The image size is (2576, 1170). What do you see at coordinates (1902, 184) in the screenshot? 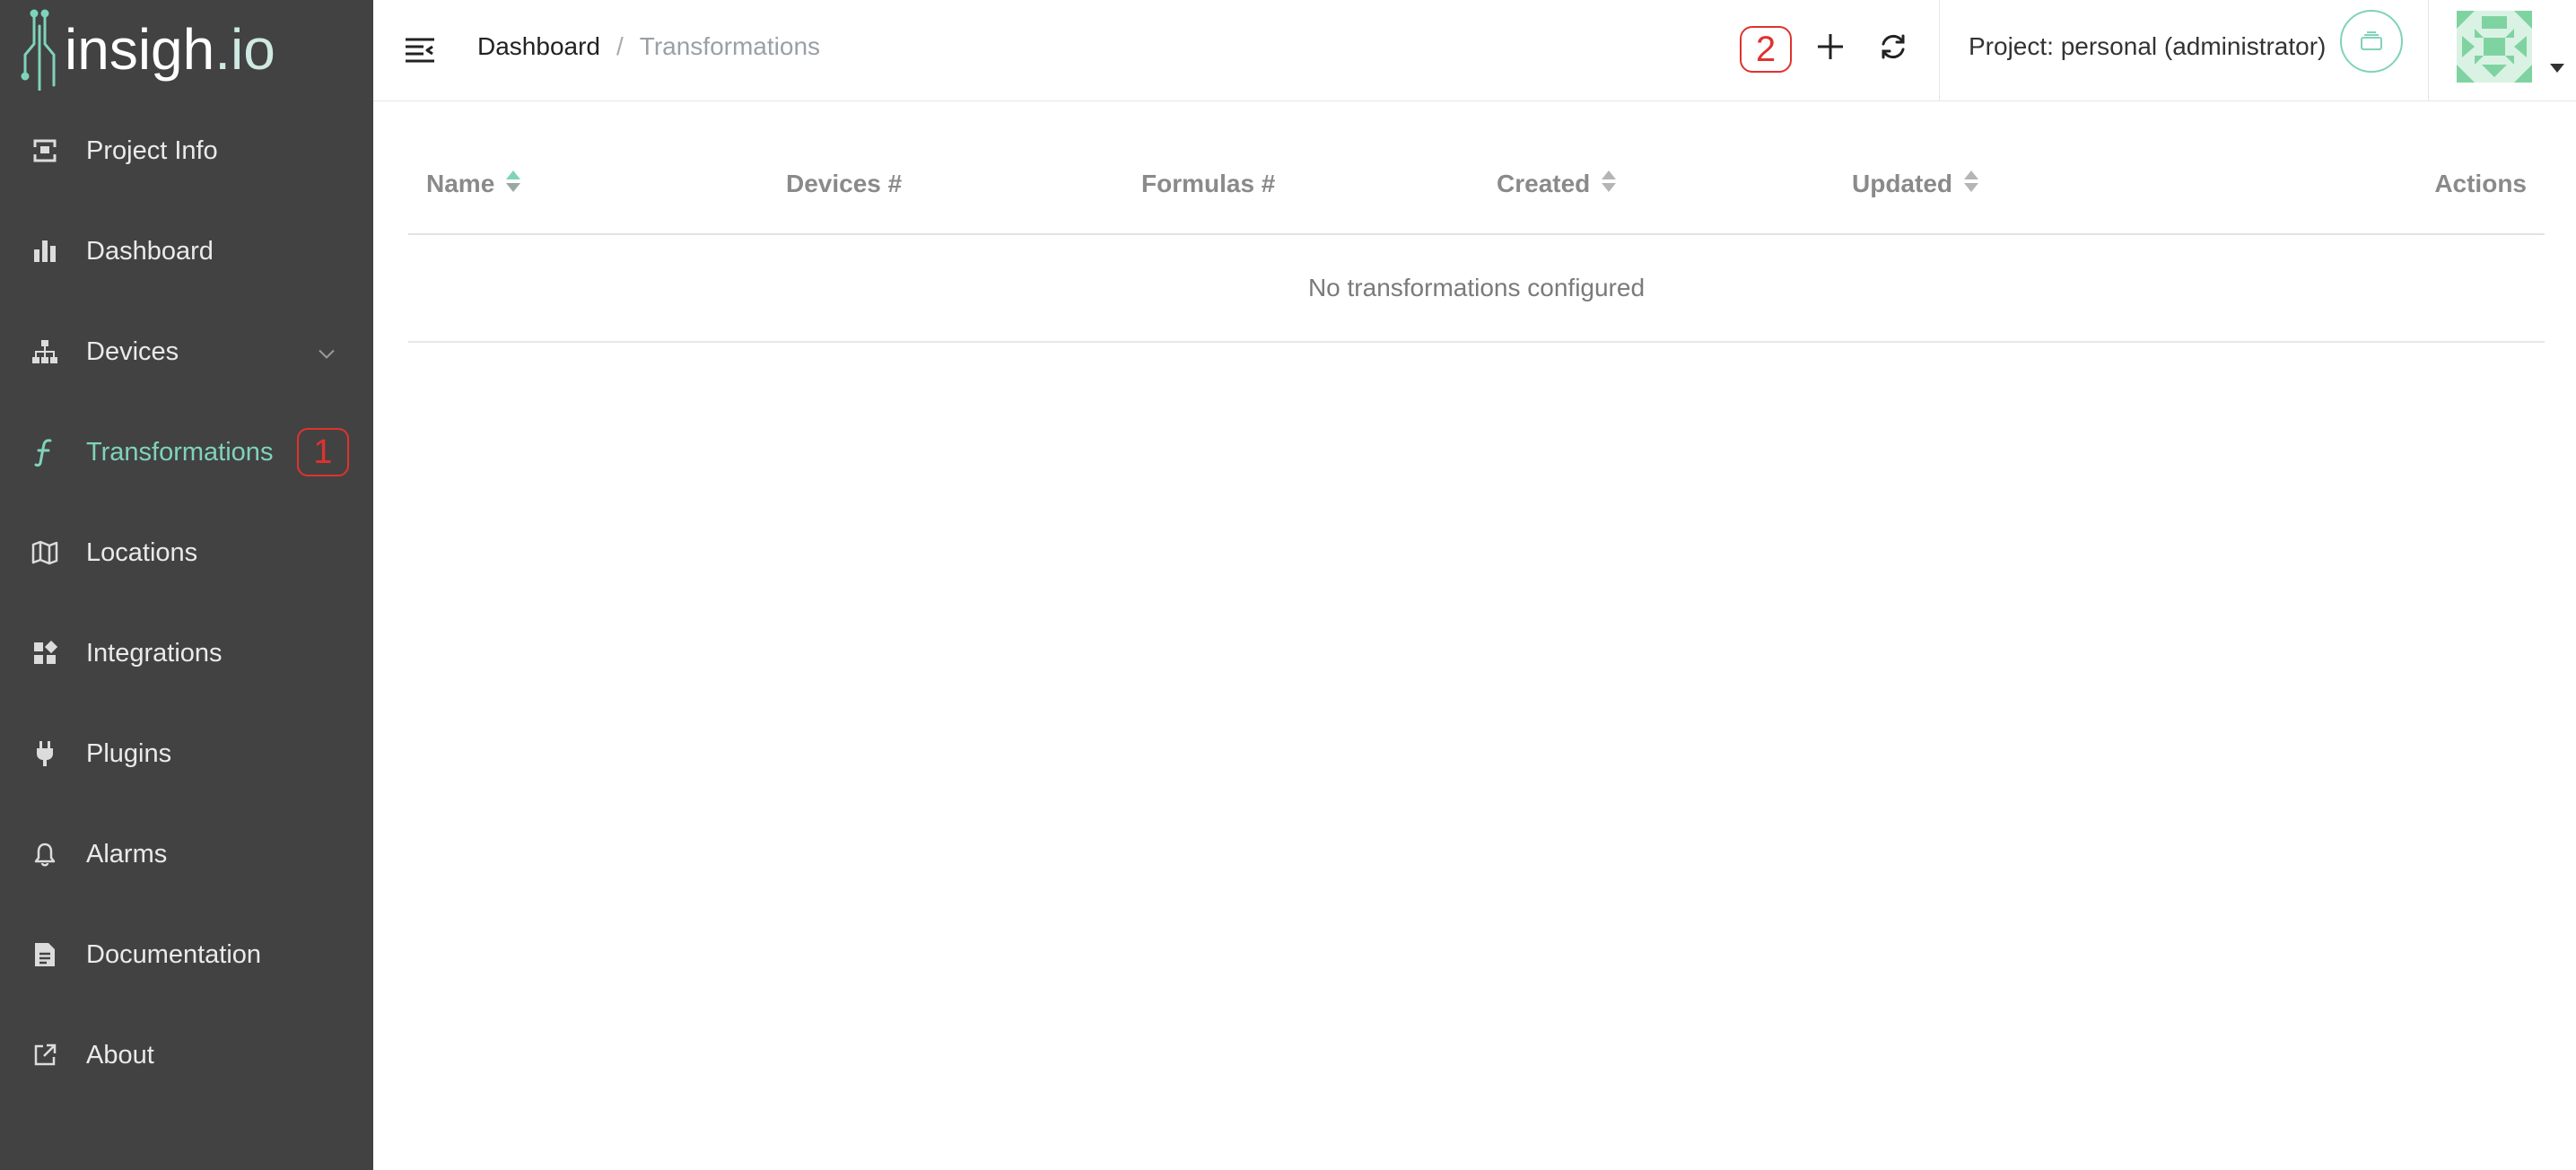
I see `column-label: Updated` at bounding box center [1902, 184].